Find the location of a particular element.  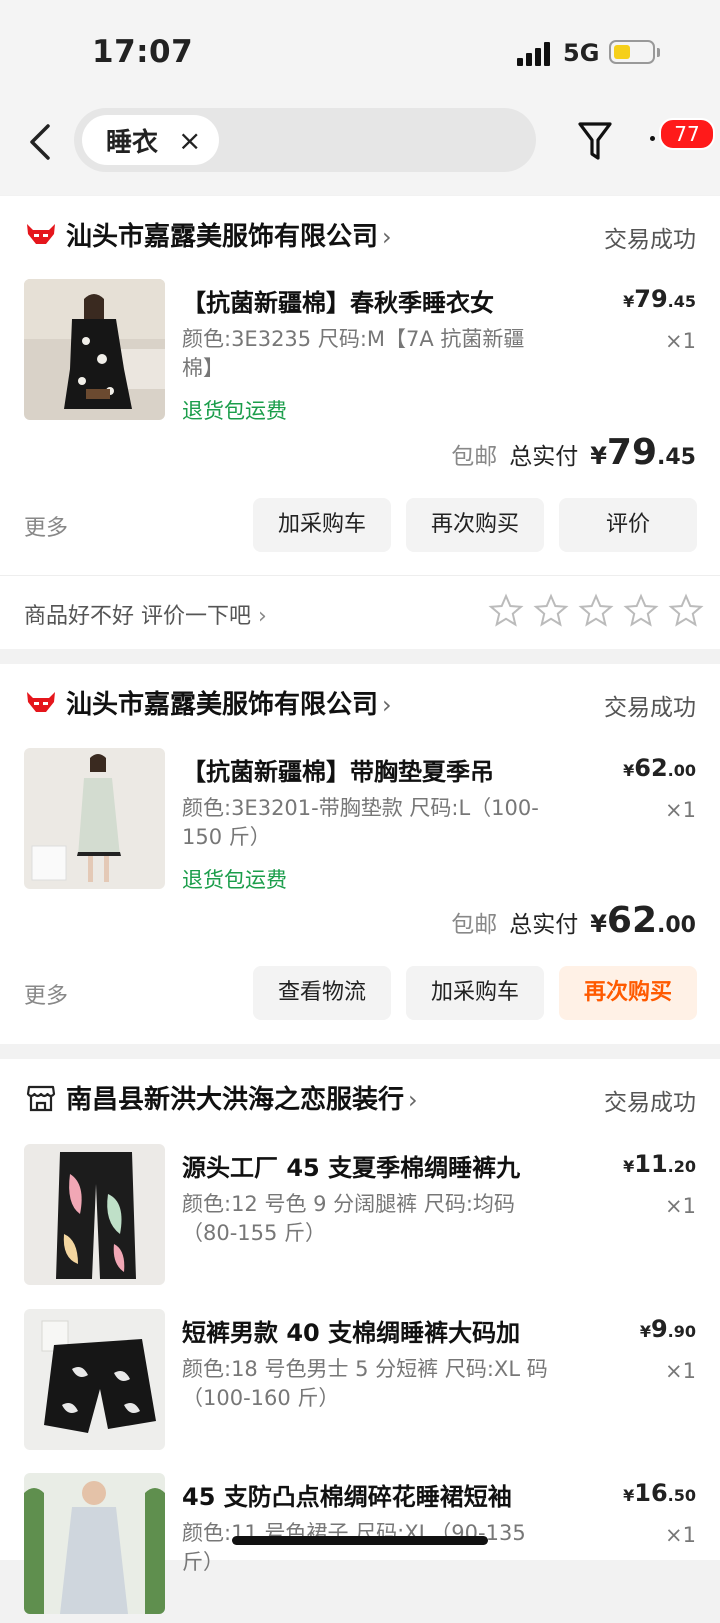

total-amount: ¥62.00 is located at coordinates (643, 920).